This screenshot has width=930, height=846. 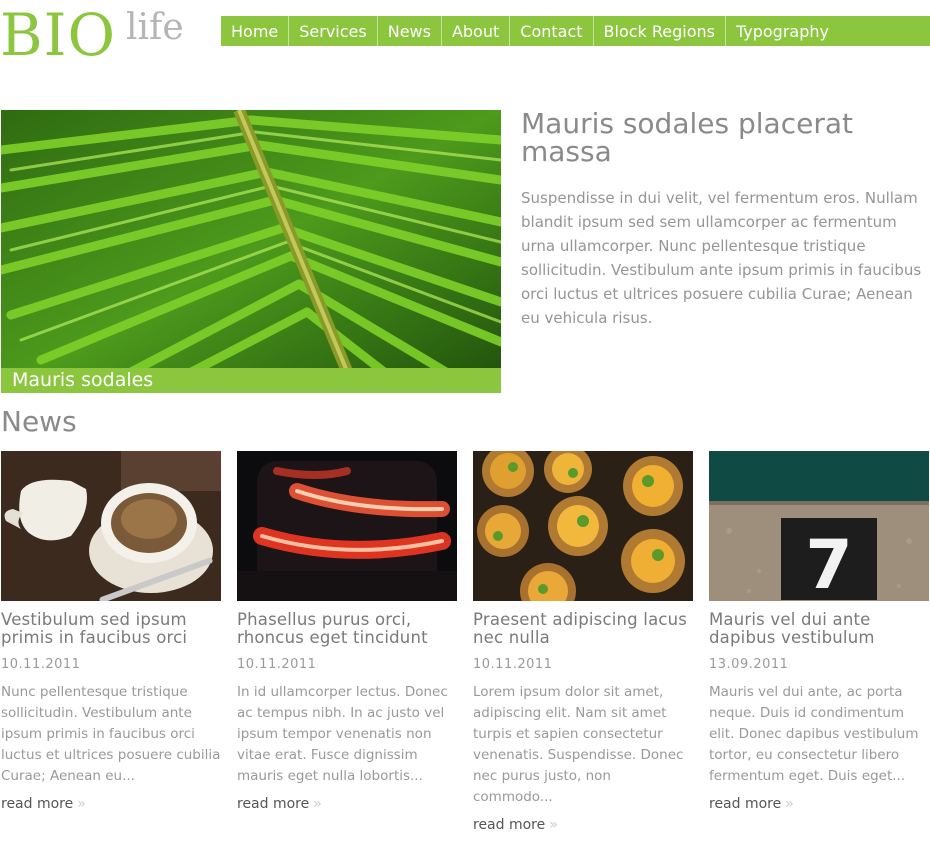 What do you see at coordinates (111, 526) in the screenshot?
I see `coffee-image` at bounding box center [111, 526].